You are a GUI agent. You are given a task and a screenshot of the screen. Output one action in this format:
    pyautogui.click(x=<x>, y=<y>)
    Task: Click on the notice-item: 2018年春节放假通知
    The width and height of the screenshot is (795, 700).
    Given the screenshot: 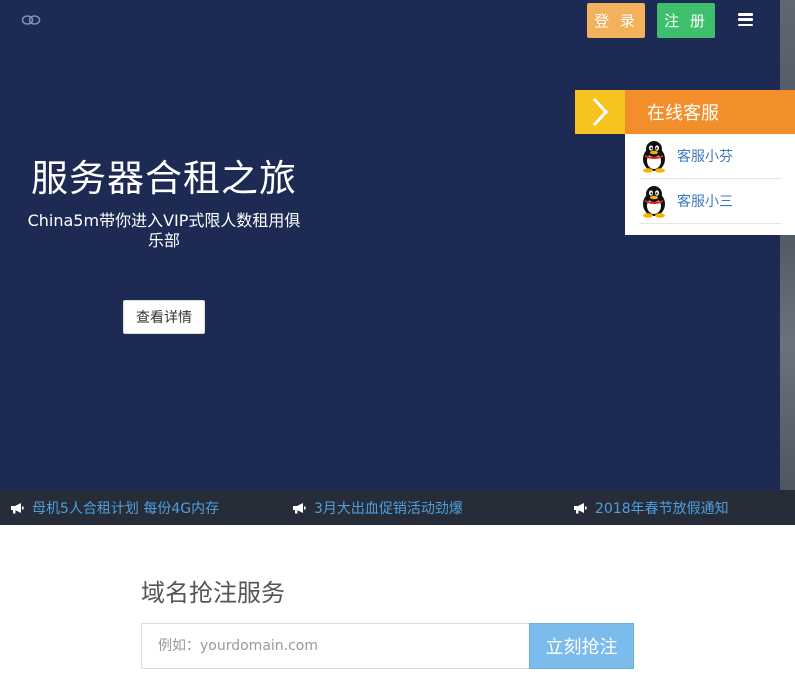 What is the action you would take?
    pyautogui.click(x=651, y=507)
    